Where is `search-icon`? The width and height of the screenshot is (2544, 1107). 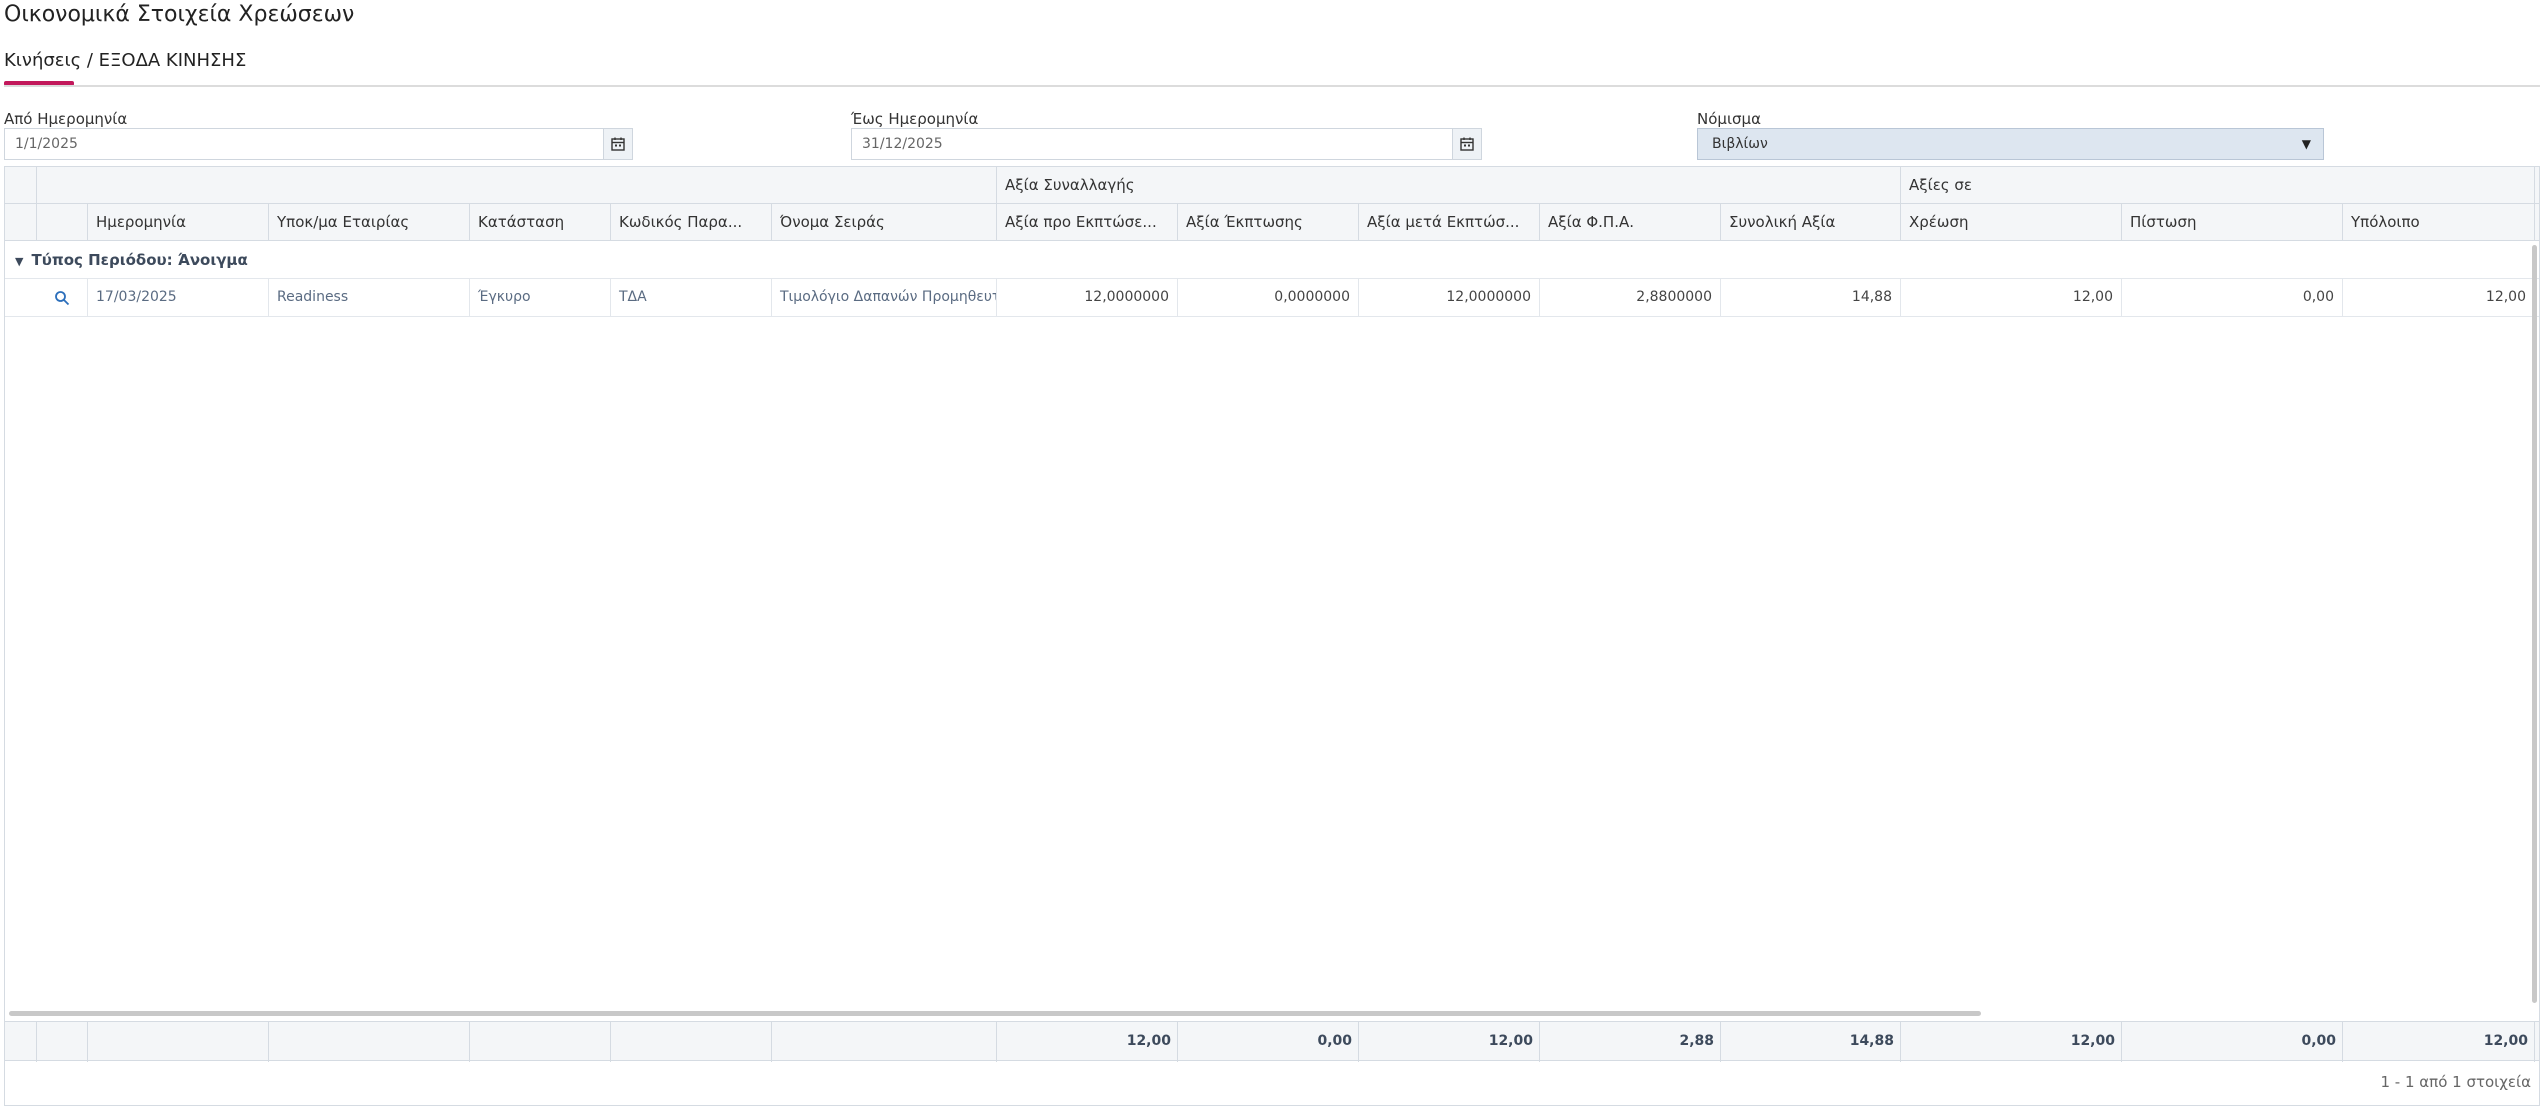
search-icon is located at coordinates (62, 298).